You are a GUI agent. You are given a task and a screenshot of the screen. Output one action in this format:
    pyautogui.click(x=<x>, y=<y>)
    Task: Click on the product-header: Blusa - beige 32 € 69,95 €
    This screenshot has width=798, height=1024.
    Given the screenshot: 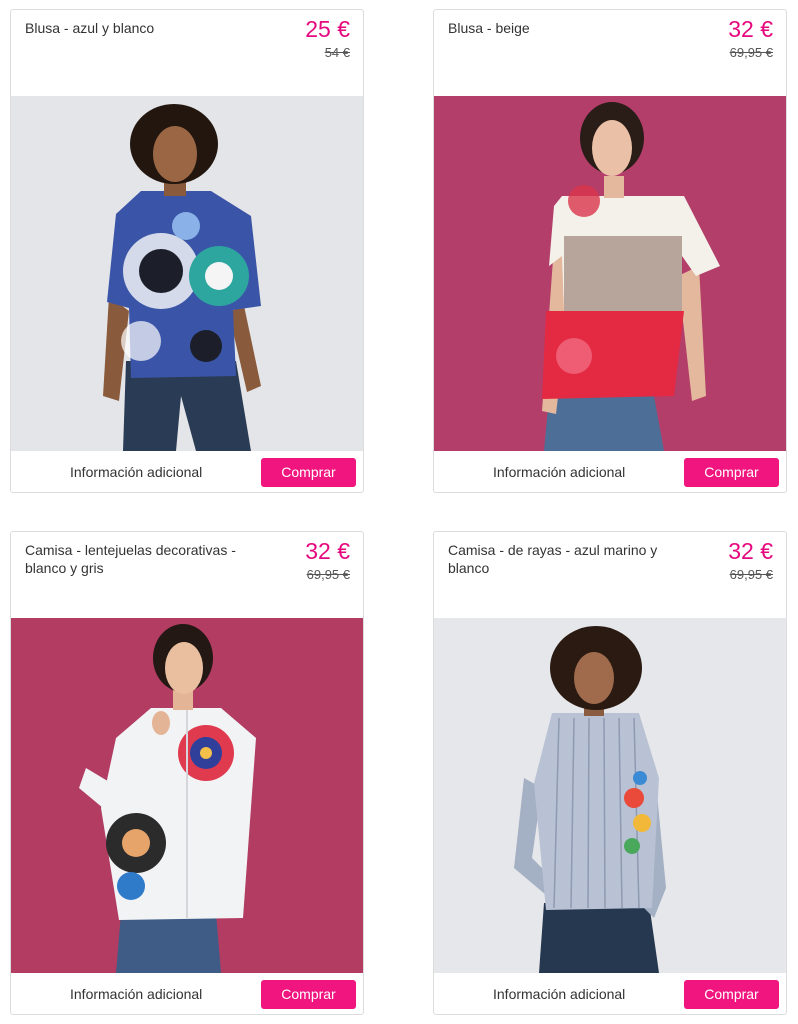 What is the action you would take?
    pyautogui.click(x=610, y=53)
    